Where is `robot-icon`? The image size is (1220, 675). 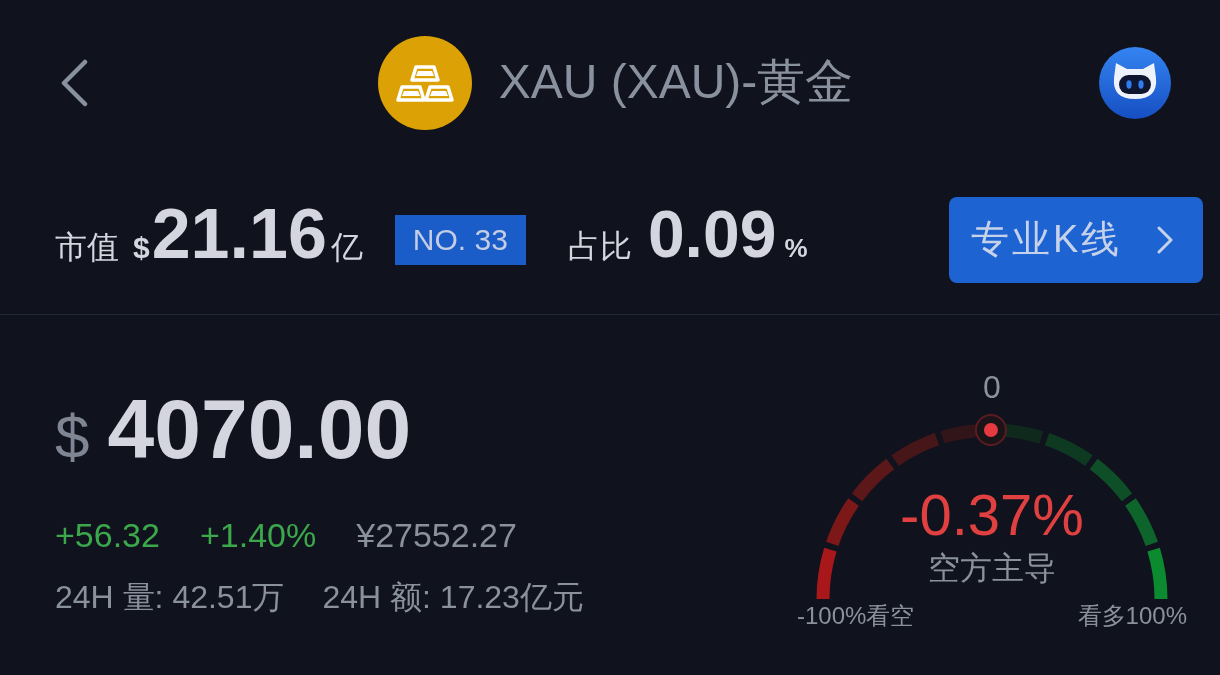
robot-icon is located at coordinates (1135, 82).